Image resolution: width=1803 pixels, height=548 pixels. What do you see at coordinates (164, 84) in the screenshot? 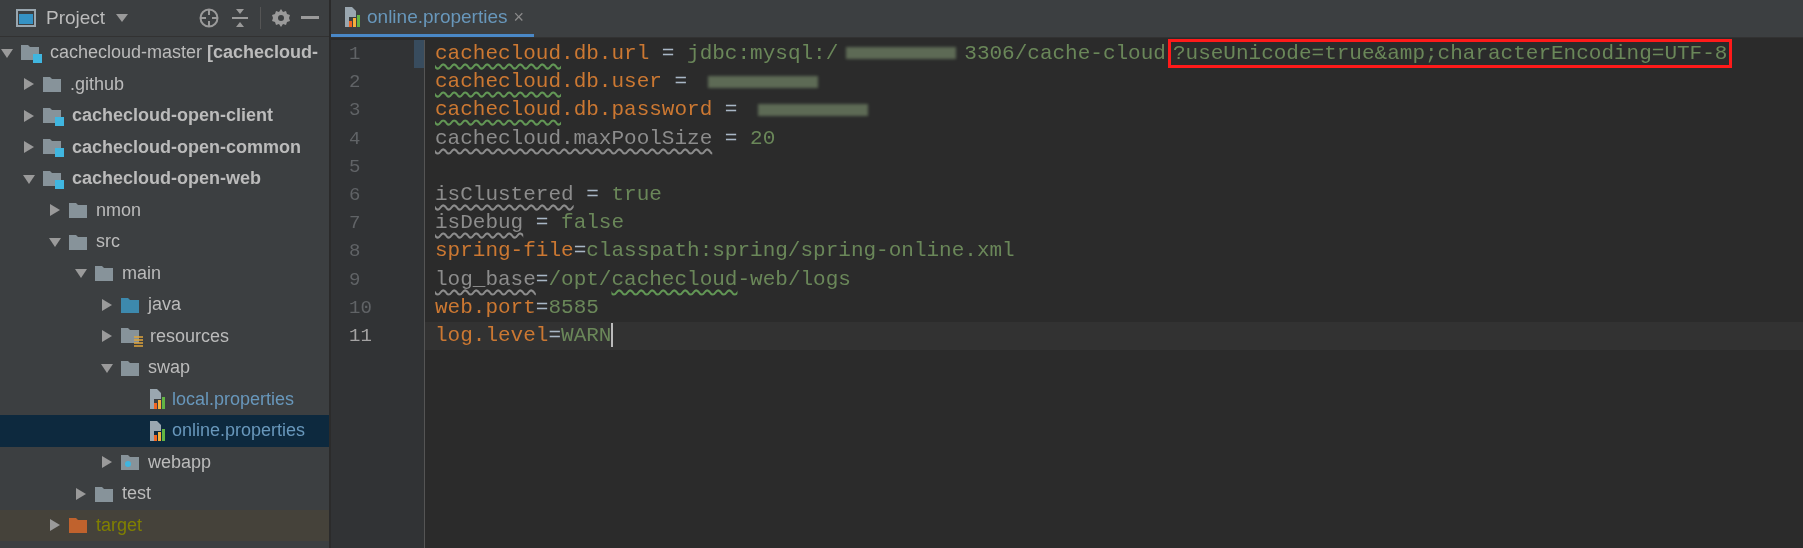
I see `tree-item: .github` at bounding box center [164, 84].